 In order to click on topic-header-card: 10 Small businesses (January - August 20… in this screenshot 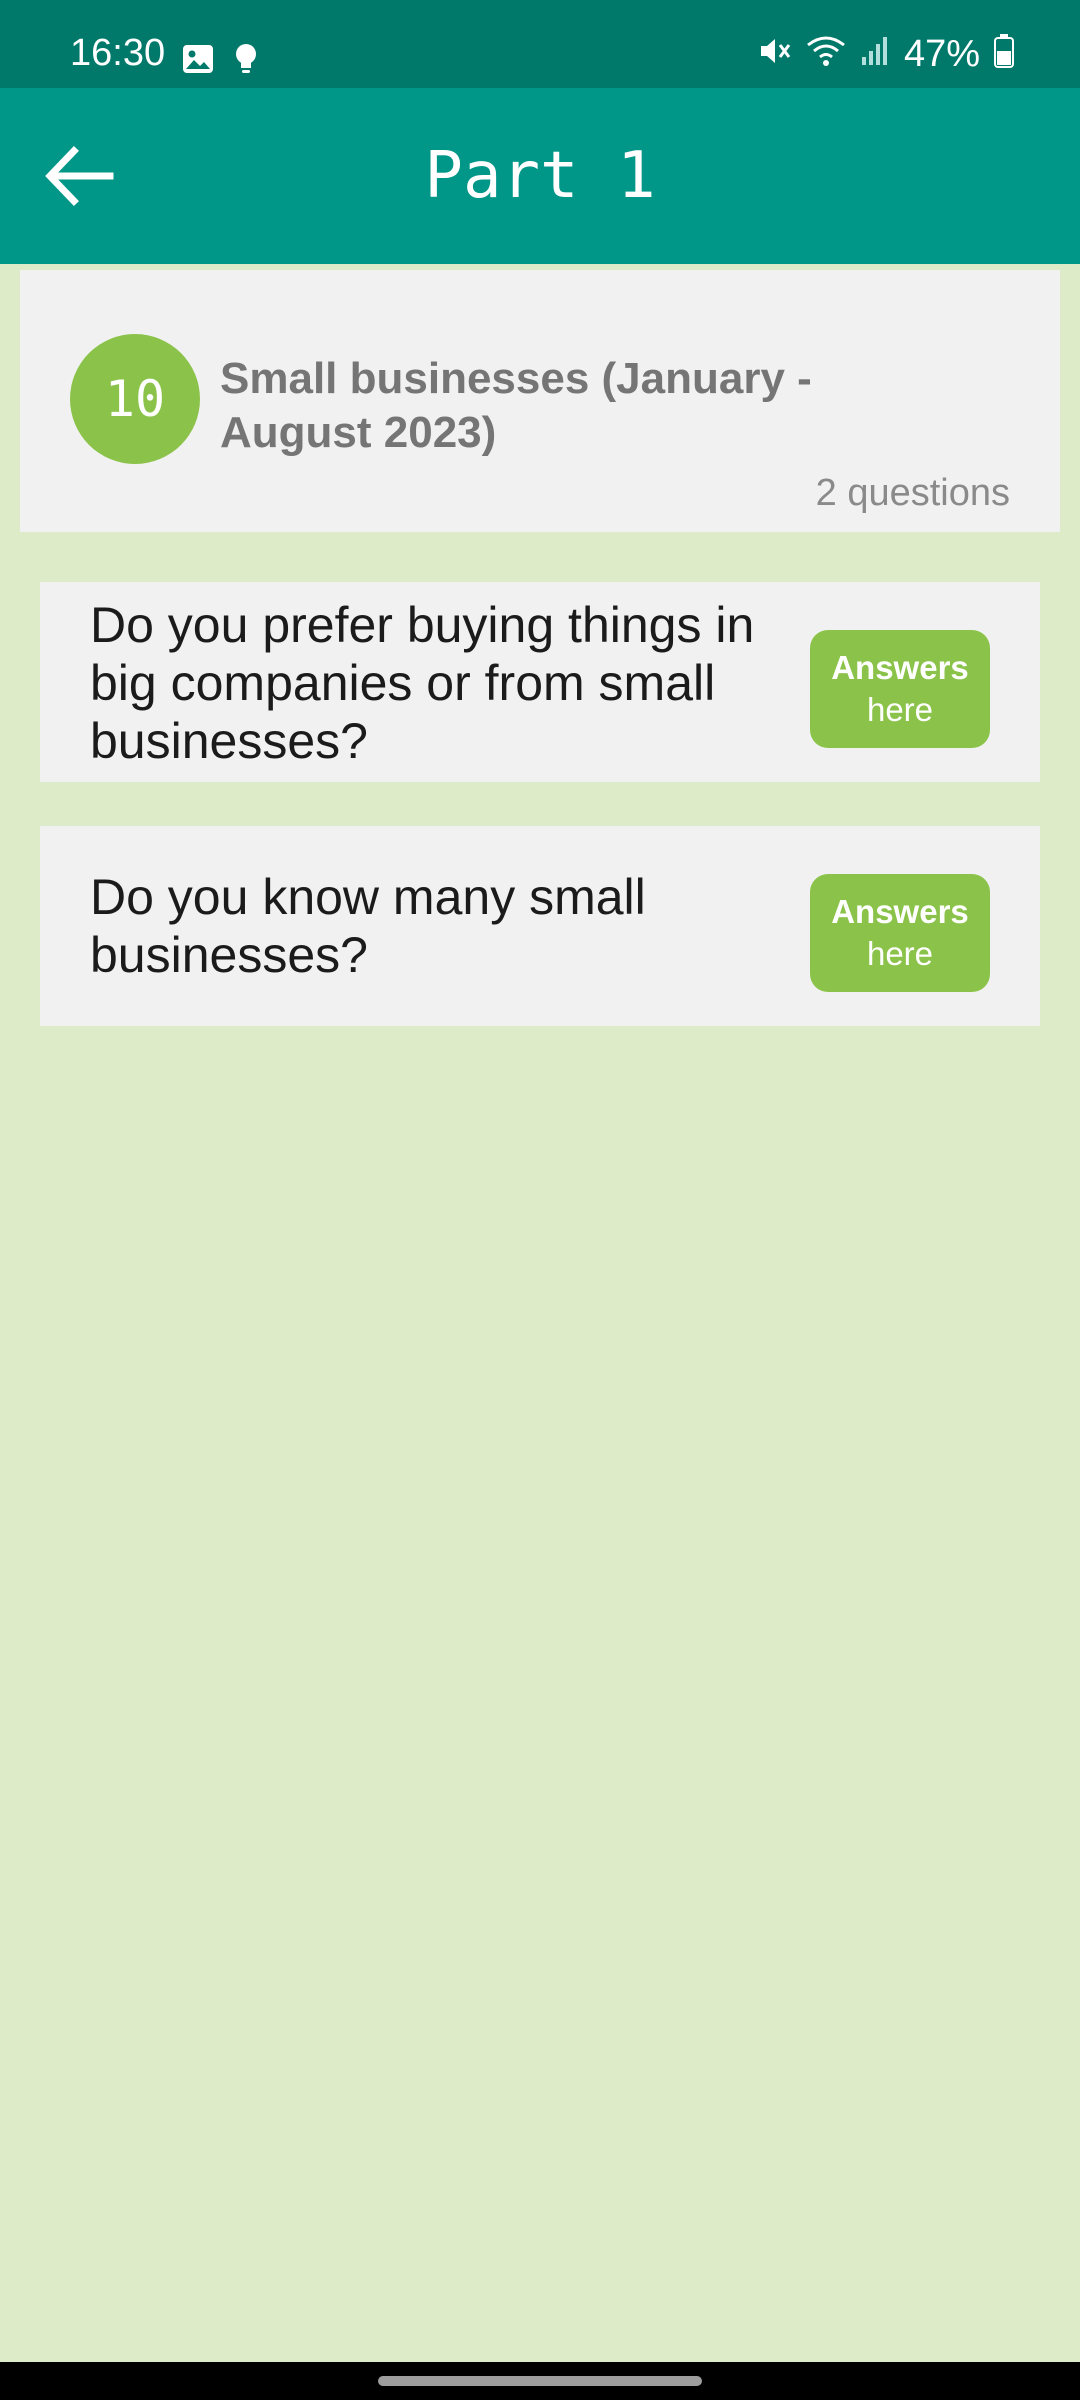, I will do `click(540, 401)`.